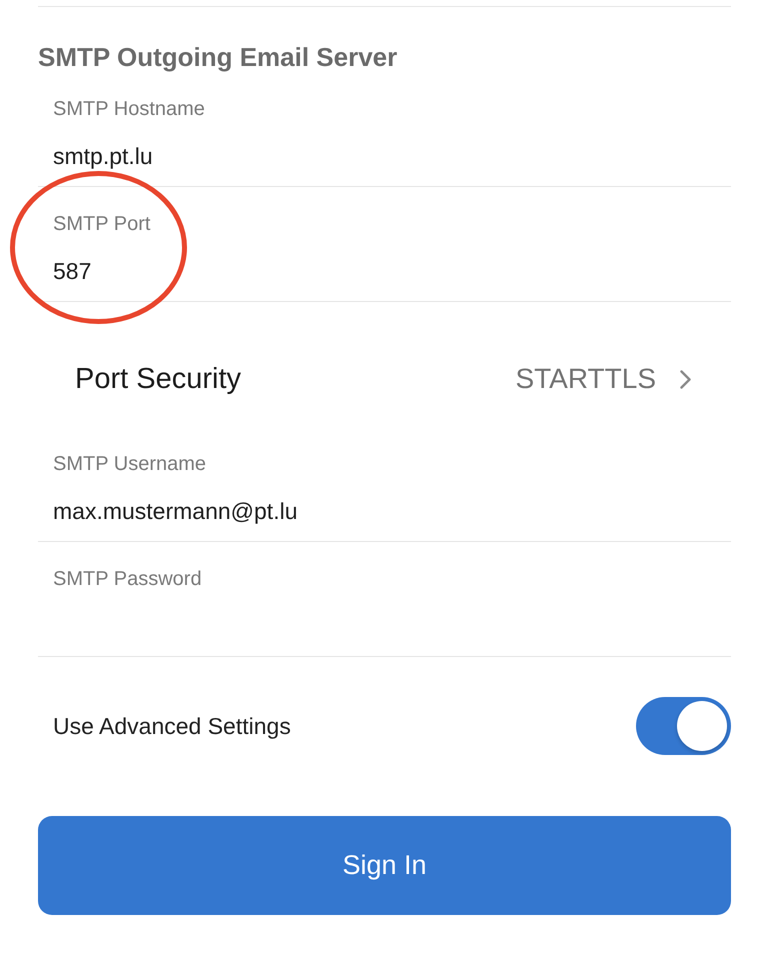 The image size is (768, 964). What do you see at coordinates (384, 364) in the screenshot?
I see `picker-row: Port Security STARTTLS` at bounding box center [384, 364].